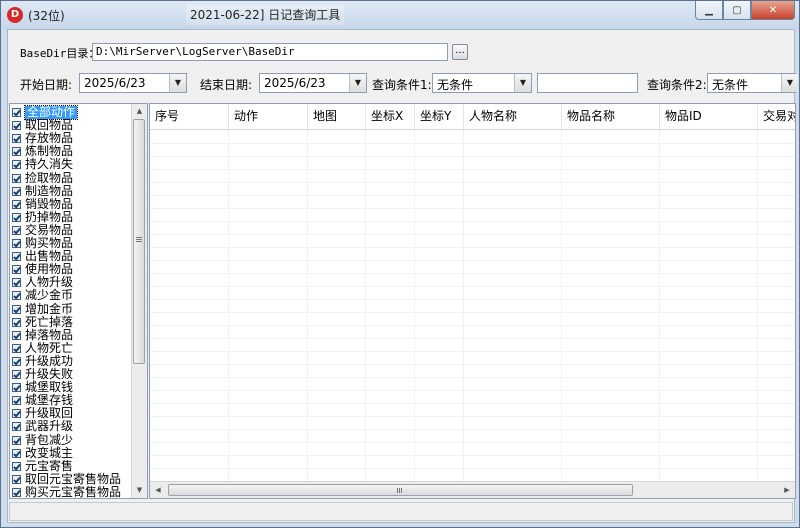 The image size is (800, 528). What do you see at coordinates (42, 282) in the screenshot?
I see `checklist-item: 人物升级` at bounding box center [42, 282].